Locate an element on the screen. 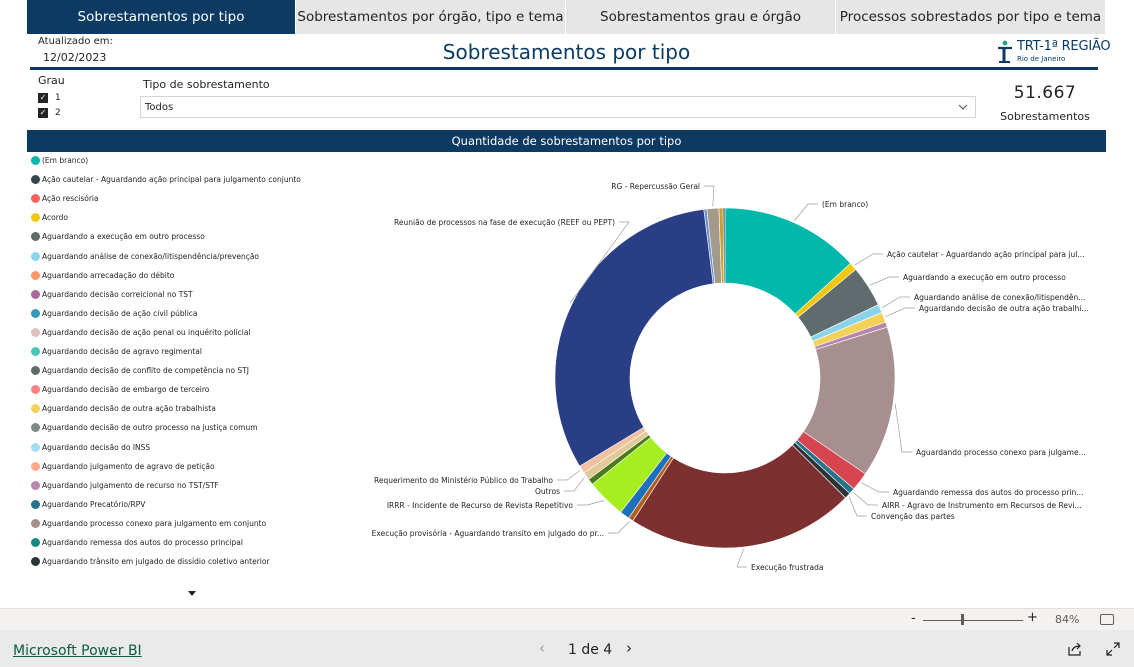 The image size is (1134, 667). zoom-slider-thumb is located at coordinates (962, 619).